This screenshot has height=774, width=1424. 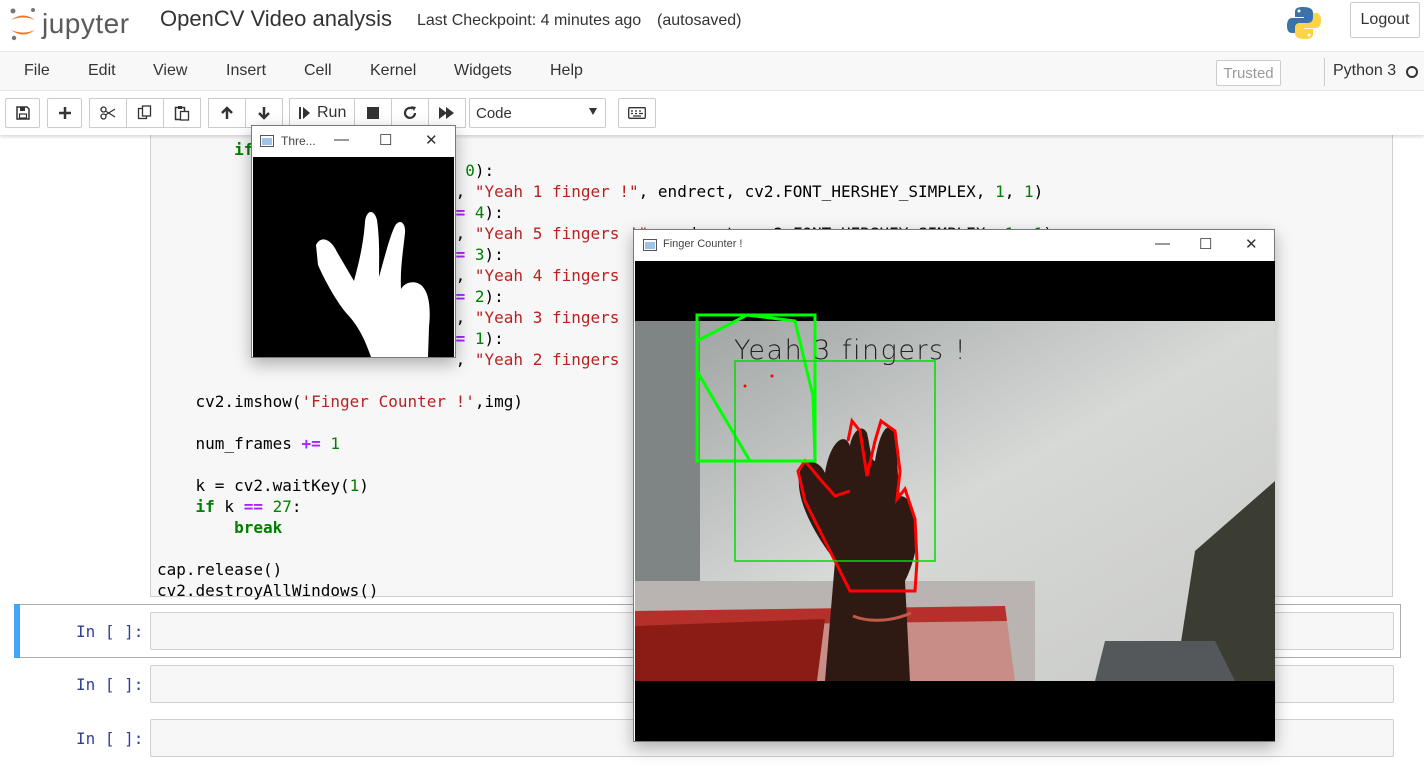 What do you see at coordinates (593, 111) in the screenshot?
I see `chevron-down-icon` at bounding box center [593, 111].